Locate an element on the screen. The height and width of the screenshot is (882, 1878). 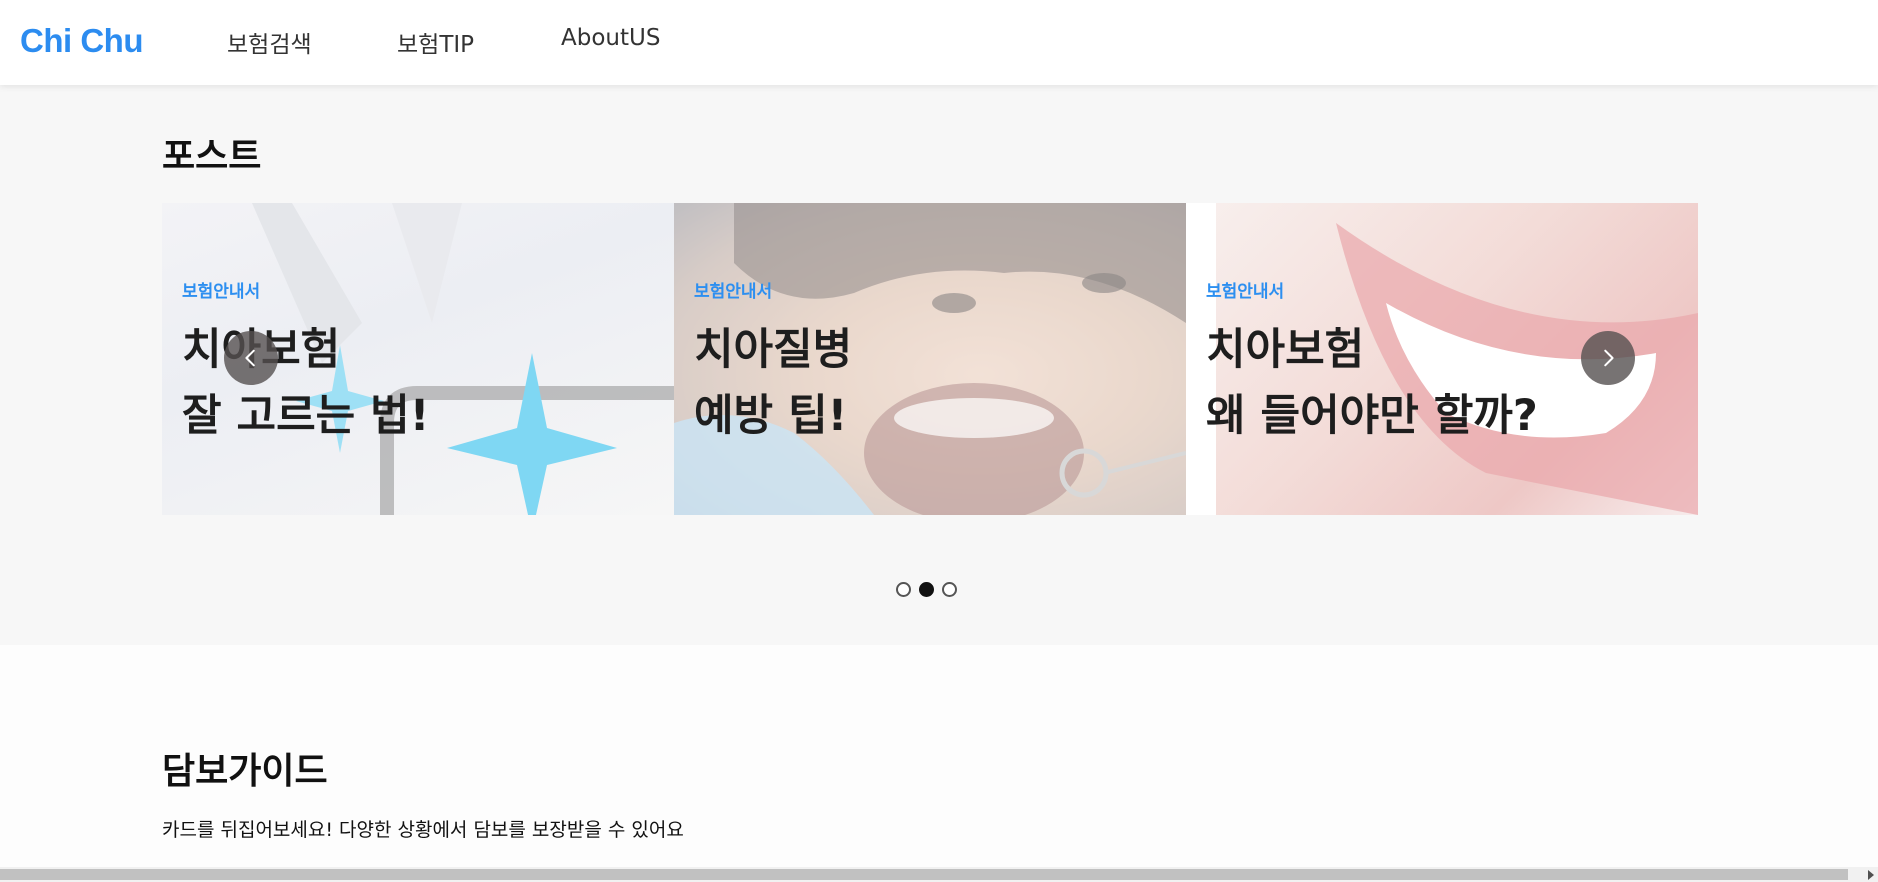
slide-title-line-2: 잘 고르는 법! is located at coordinates (306, 416).